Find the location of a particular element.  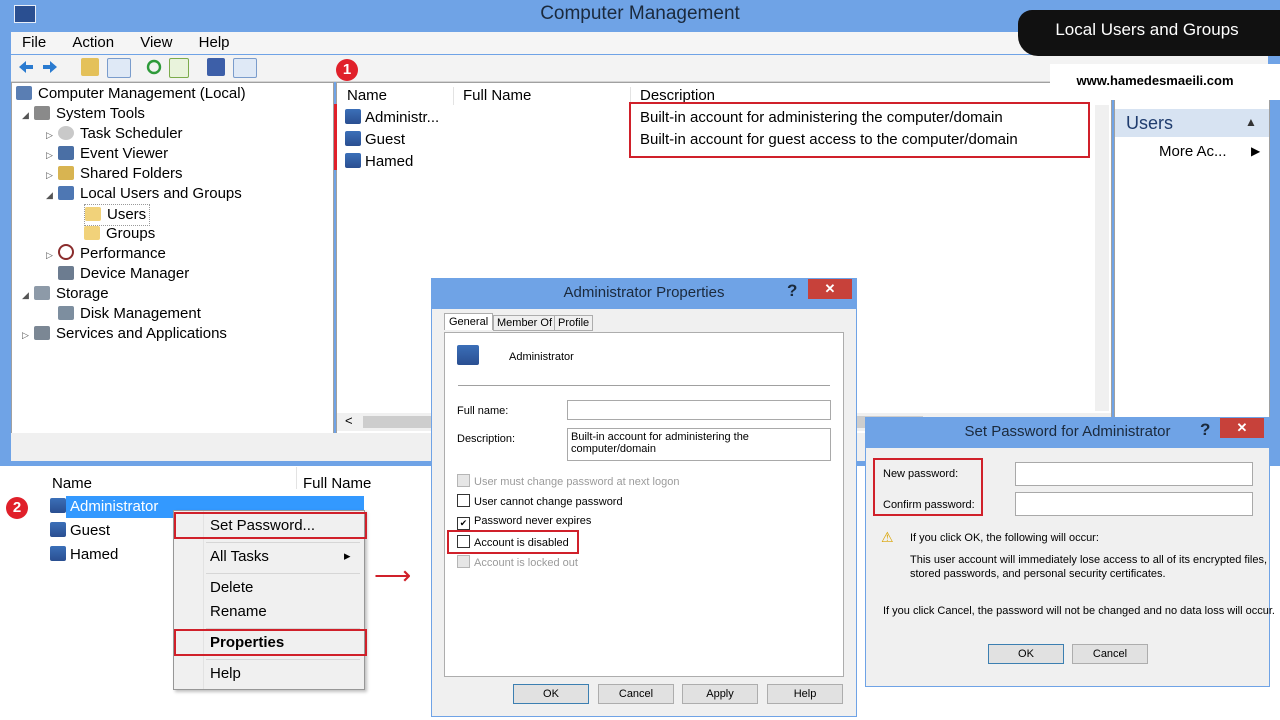

tree-item-services-apps: ▷ Services and Applications is located at coordinates (124, 334).